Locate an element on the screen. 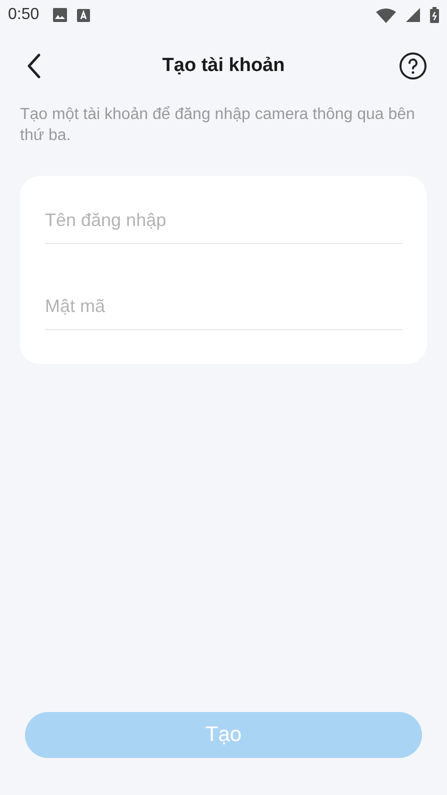  page-title: Tạo tài khoản is located at coordinates (223, 66).